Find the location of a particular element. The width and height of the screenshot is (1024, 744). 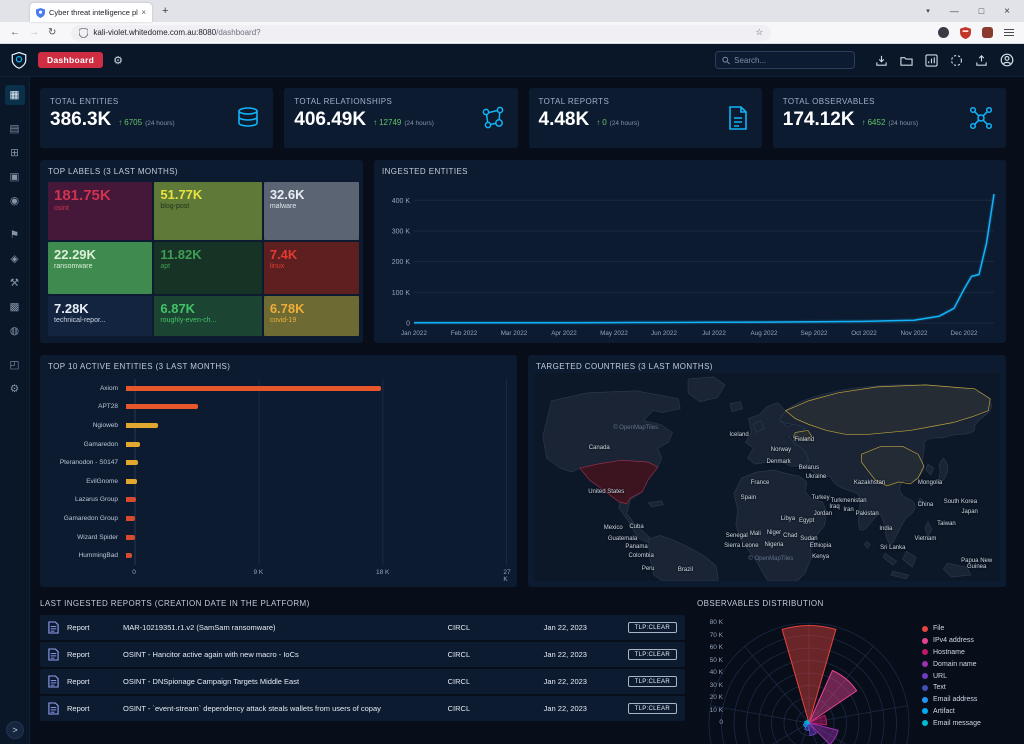

sidebar-item-cases: ⊞ is located at coordinates (15, 153).